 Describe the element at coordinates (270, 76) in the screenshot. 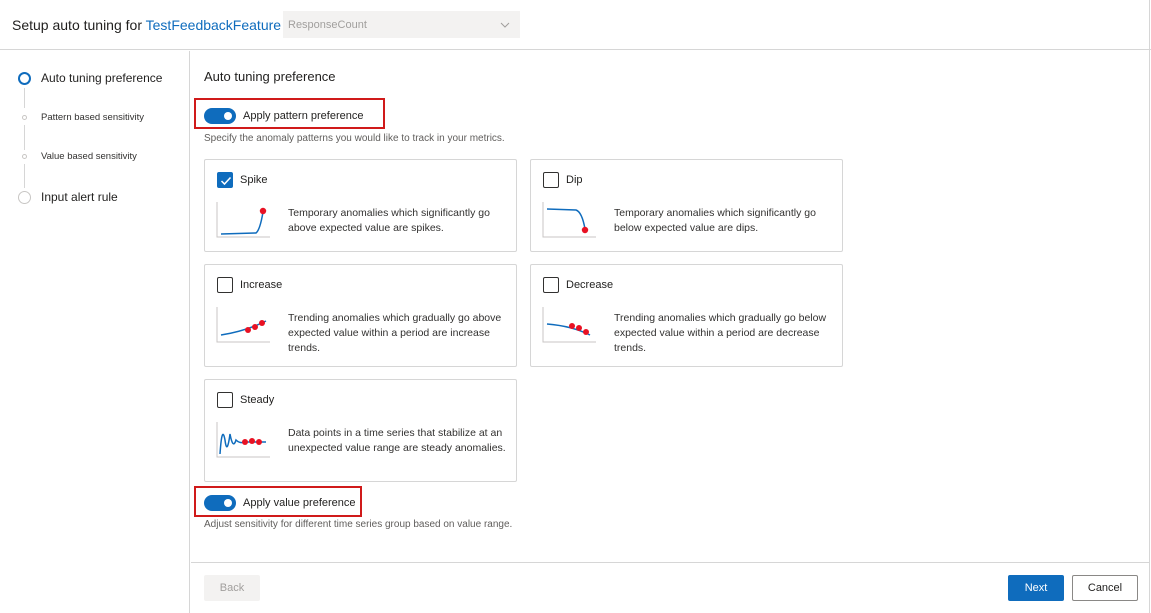

I see `section-title: Auto tuning preference` at that location.